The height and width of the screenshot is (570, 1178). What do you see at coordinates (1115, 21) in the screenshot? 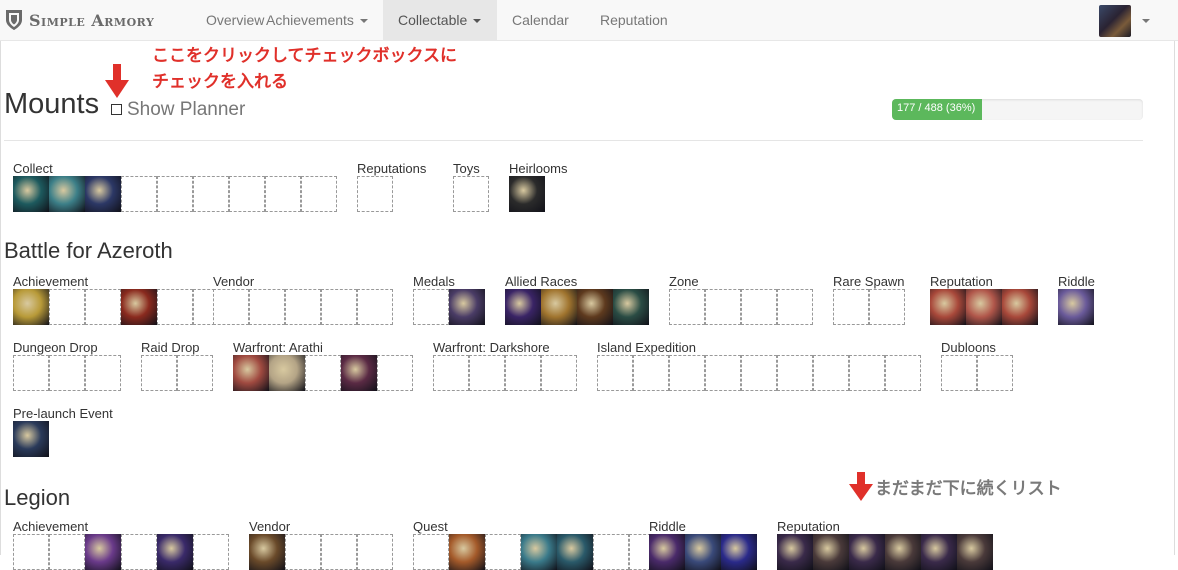
I see `avatar` at bounding box center [1115, 21].